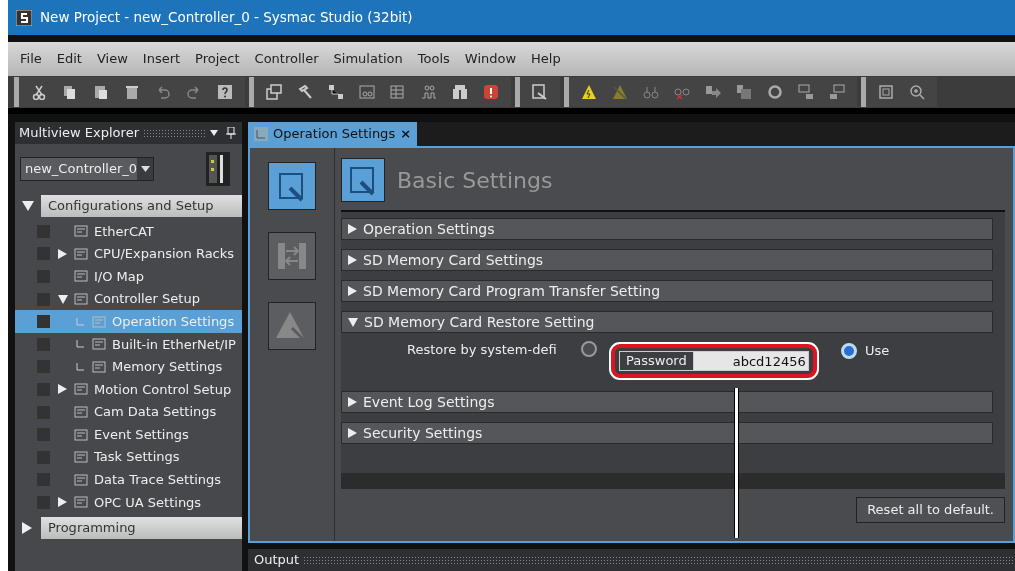  Describe the element at coordinates (128, 276) in the screenshot. I see `tree-item: I/O Map` at that location.